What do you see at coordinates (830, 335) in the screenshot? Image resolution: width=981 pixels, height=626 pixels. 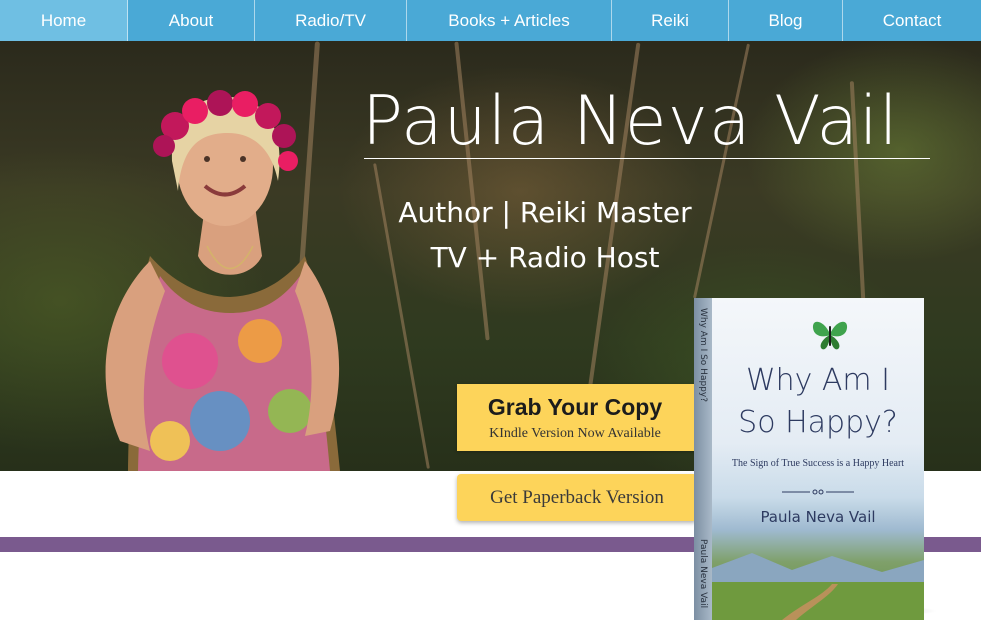 I see `butterfly-icon` at bounding box center [830, 335].